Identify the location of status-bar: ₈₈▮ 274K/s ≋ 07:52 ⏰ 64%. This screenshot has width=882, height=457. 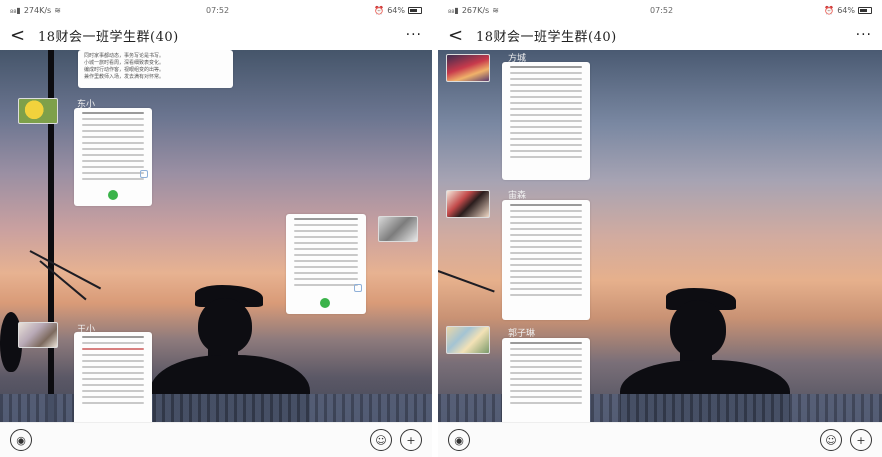
(216, 10).